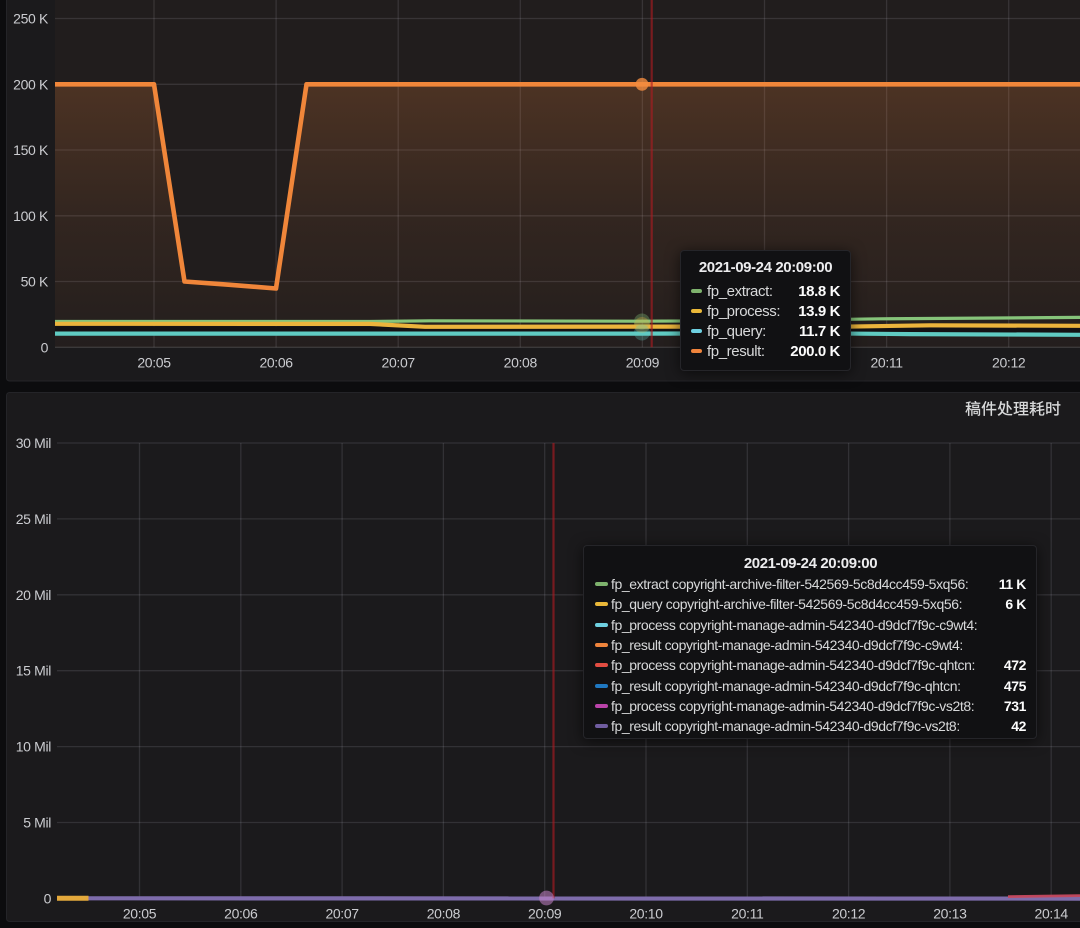 Image resolution: width=1080 pixels, height=928 pixels. What do you see at coordinates (33, 747) in the screenshot?
I see `svg-text: 10 Mil` at bounding box center [33, 747].